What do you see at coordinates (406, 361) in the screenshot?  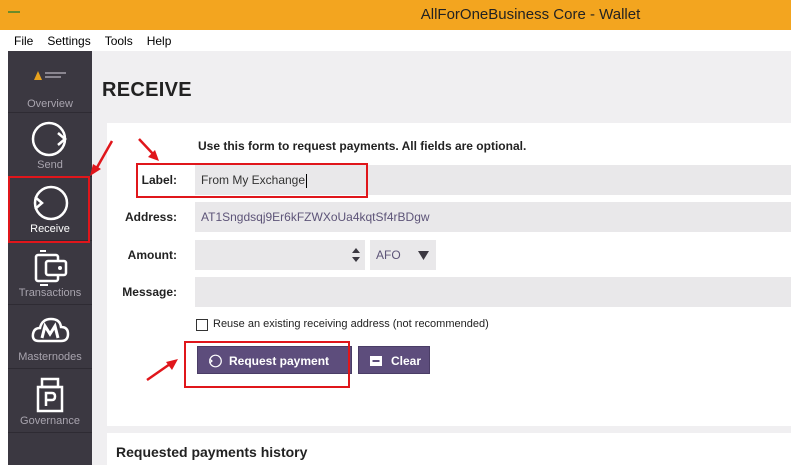 I see `clear-label: Clear` at bounding box center [406, 361].